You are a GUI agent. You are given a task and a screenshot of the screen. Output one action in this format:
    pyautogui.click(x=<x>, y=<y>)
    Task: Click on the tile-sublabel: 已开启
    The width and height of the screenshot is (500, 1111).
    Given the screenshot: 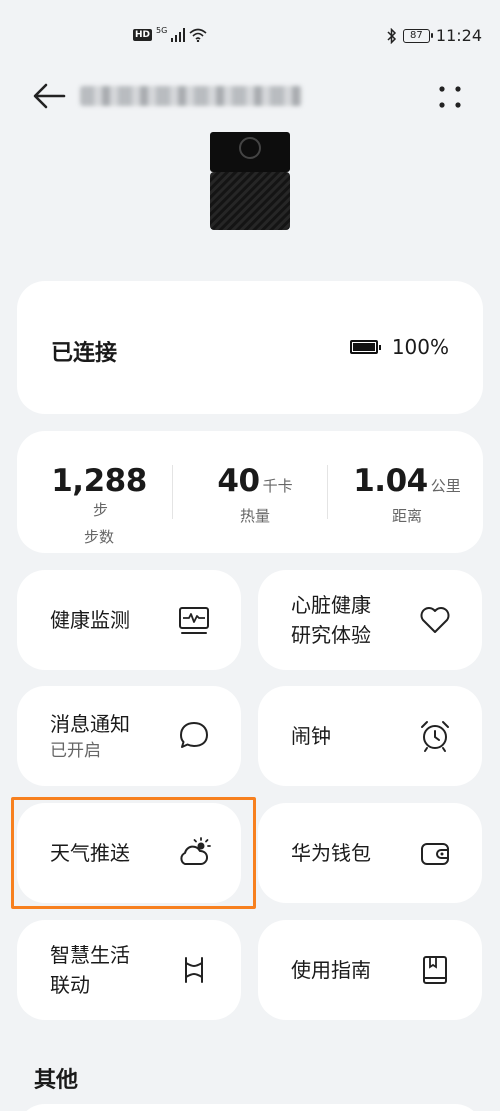 What is the action you would take?
    pyautogui.click(x=75, y=751)
    